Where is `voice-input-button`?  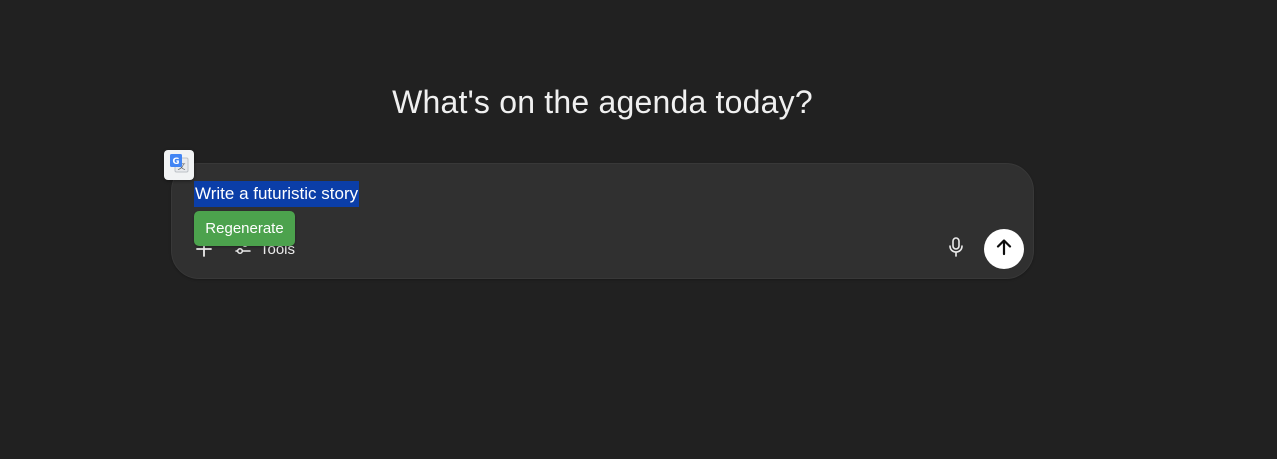
voice-input-button is located at coordinates (956, 249).